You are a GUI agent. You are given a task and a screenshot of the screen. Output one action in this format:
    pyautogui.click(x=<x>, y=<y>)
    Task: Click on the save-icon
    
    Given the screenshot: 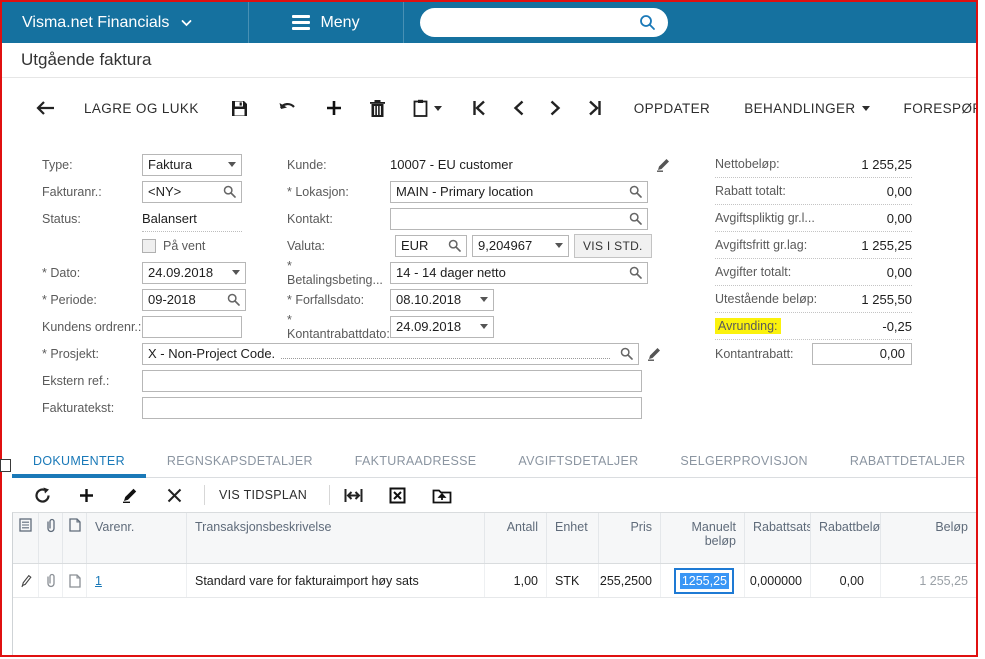 What is the action you would take?
    pyautogui.click(x=239, y=108)
    